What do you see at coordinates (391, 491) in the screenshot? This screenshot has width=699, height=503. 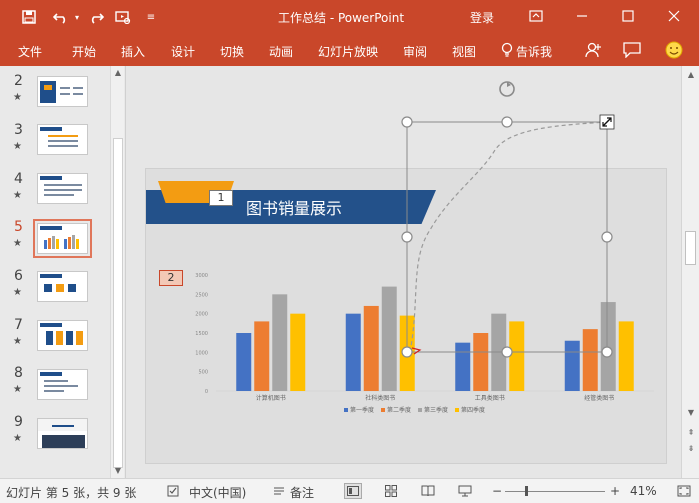 I see `slide-sorter-icon` at bounding box center [391, 491].